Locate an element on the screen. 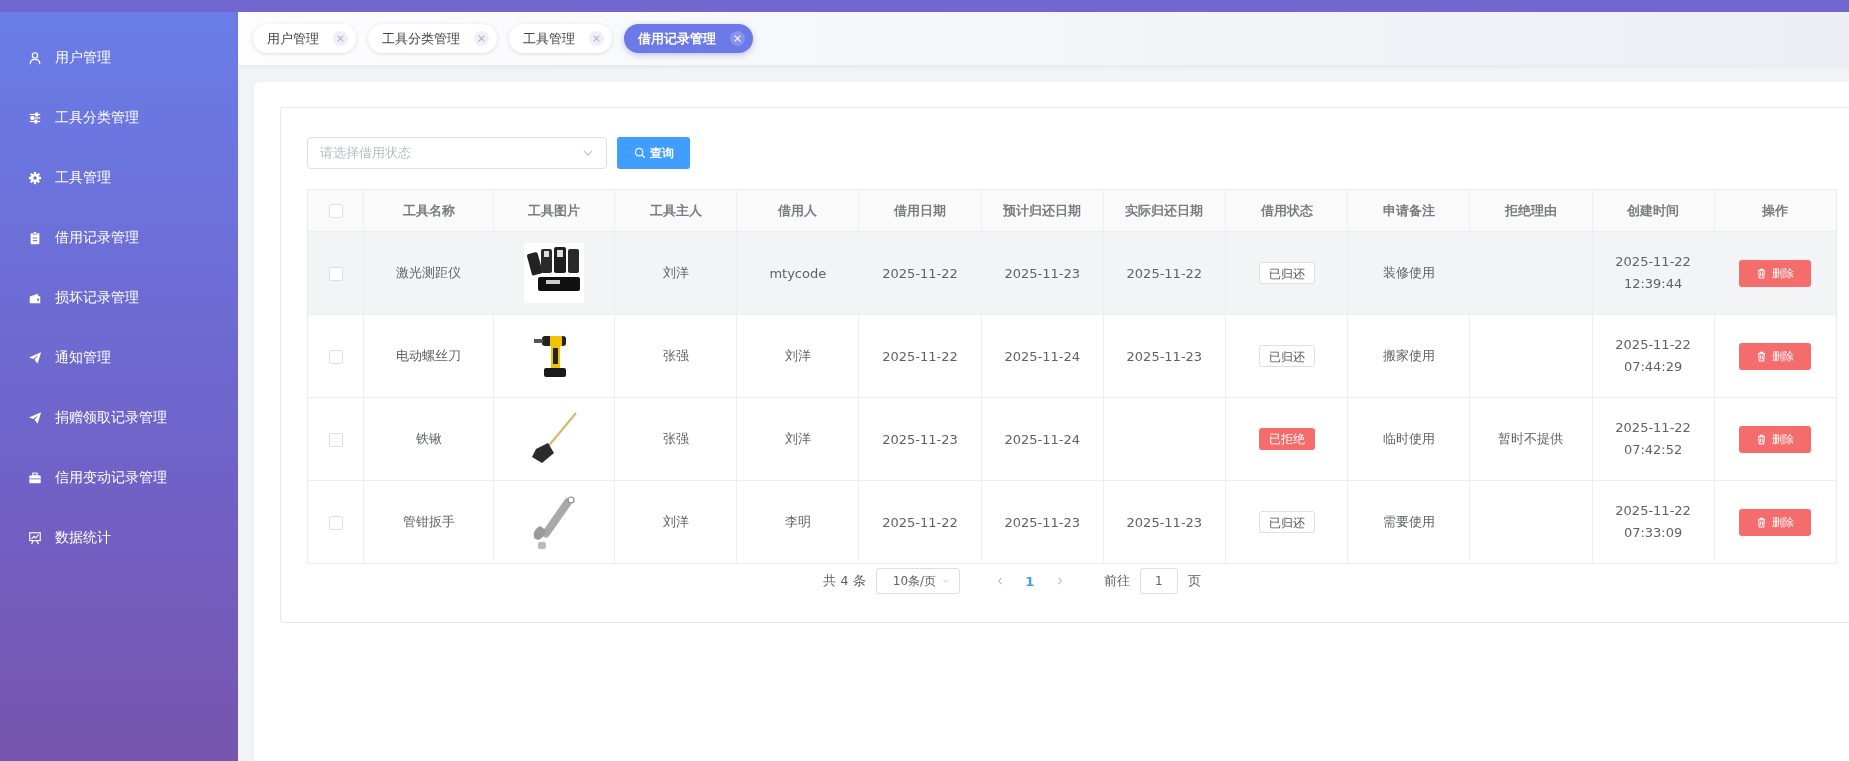 This screenshot has width=1849, height=761. page-size-select: 10条/页 is located at coordinates (917, 581).